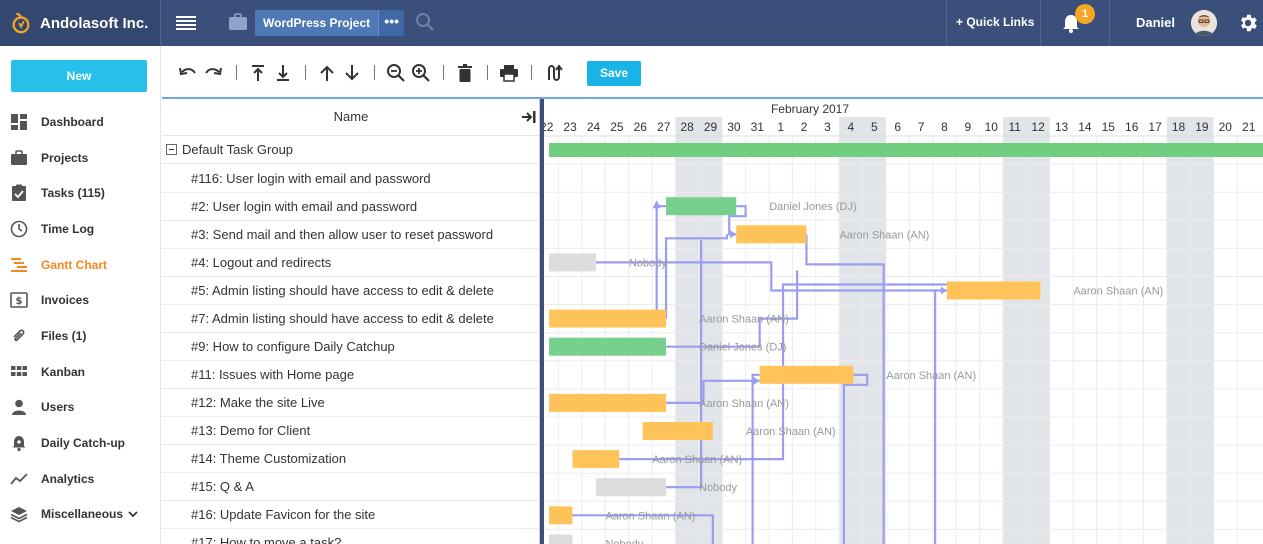 This screenshot has height=544, width=1263. Describe the element at coordinates (269, 458) in the screenshot. I see `task-name: #14: Theme Customization` at that location.